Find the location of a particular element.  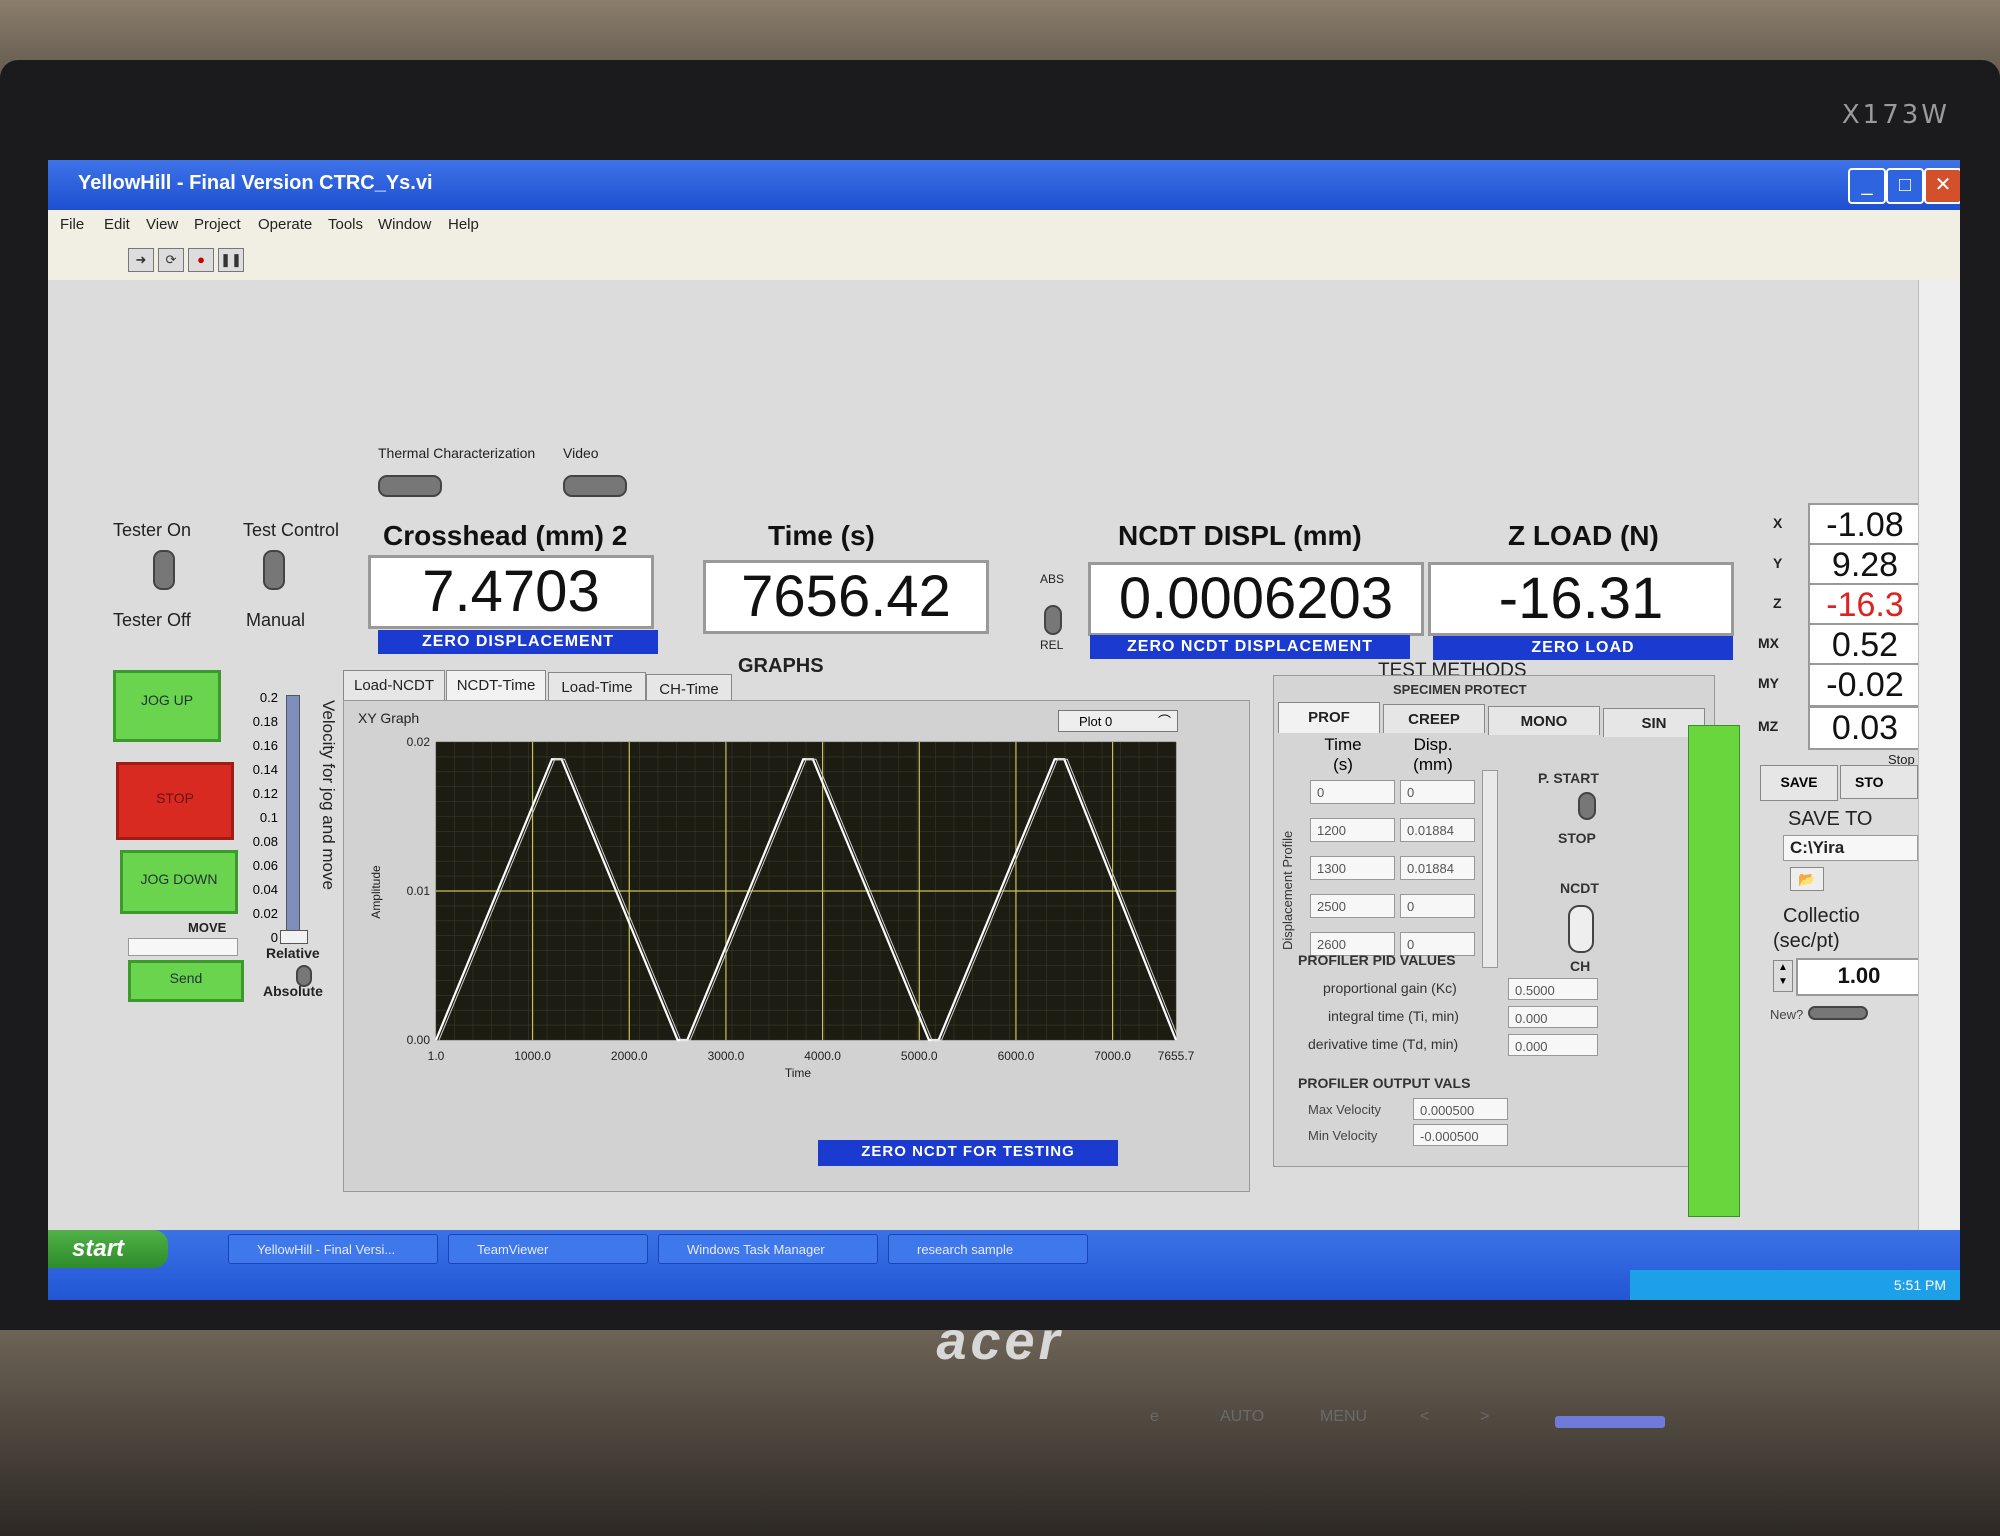

tab-creep: CREEP is located at coordinates (1434, 718).